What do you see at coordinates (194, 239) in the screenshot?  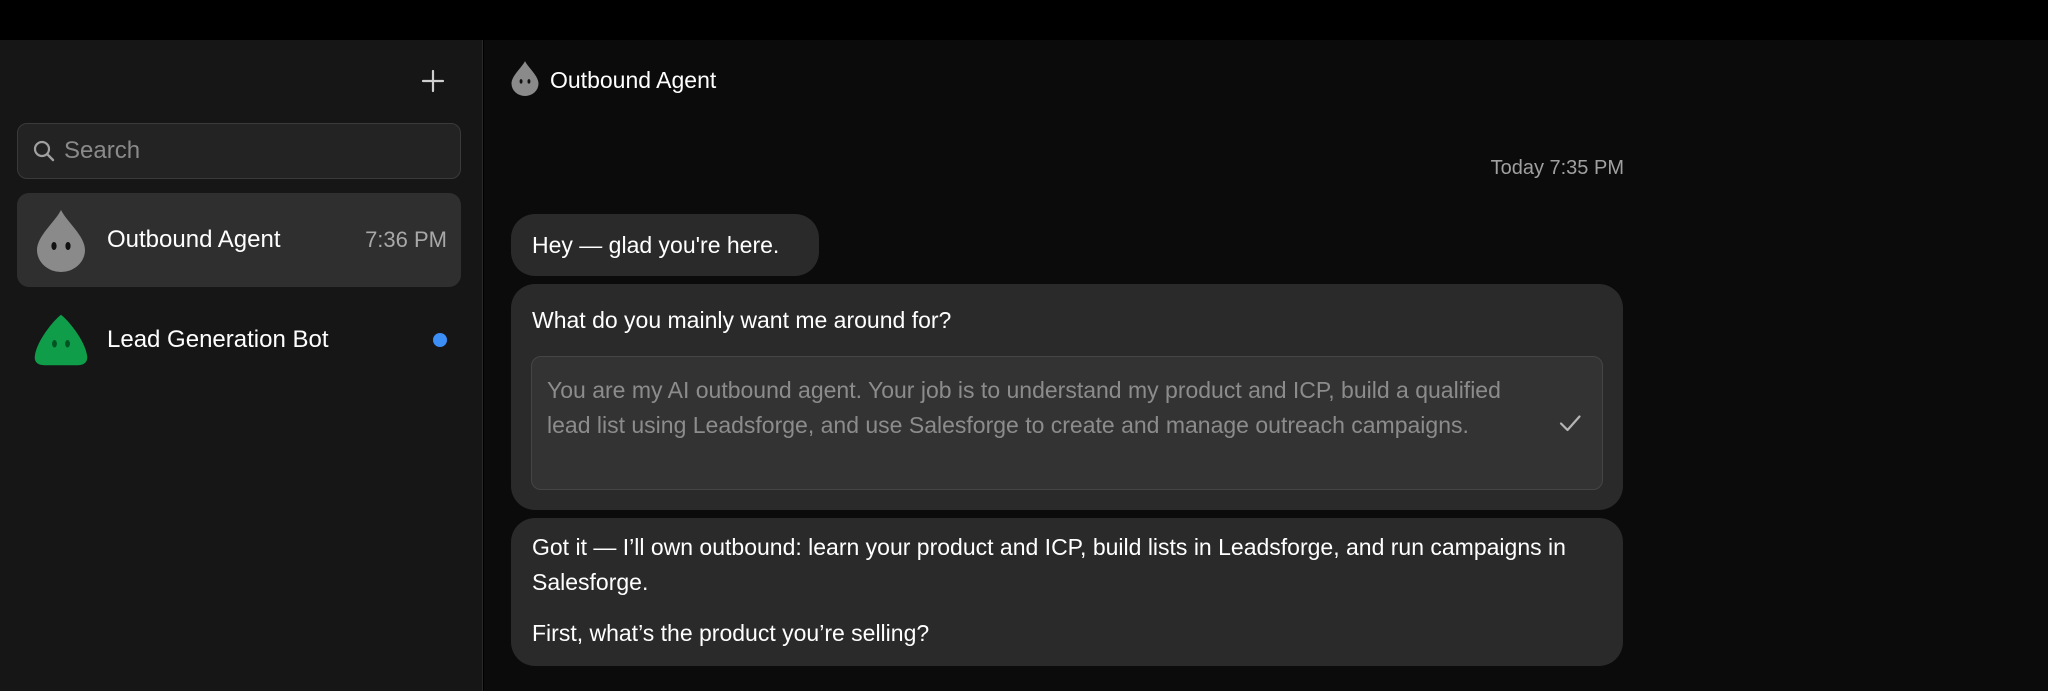 I see `conversation-name: Outbound Agent` at bounding box center [194, 239].